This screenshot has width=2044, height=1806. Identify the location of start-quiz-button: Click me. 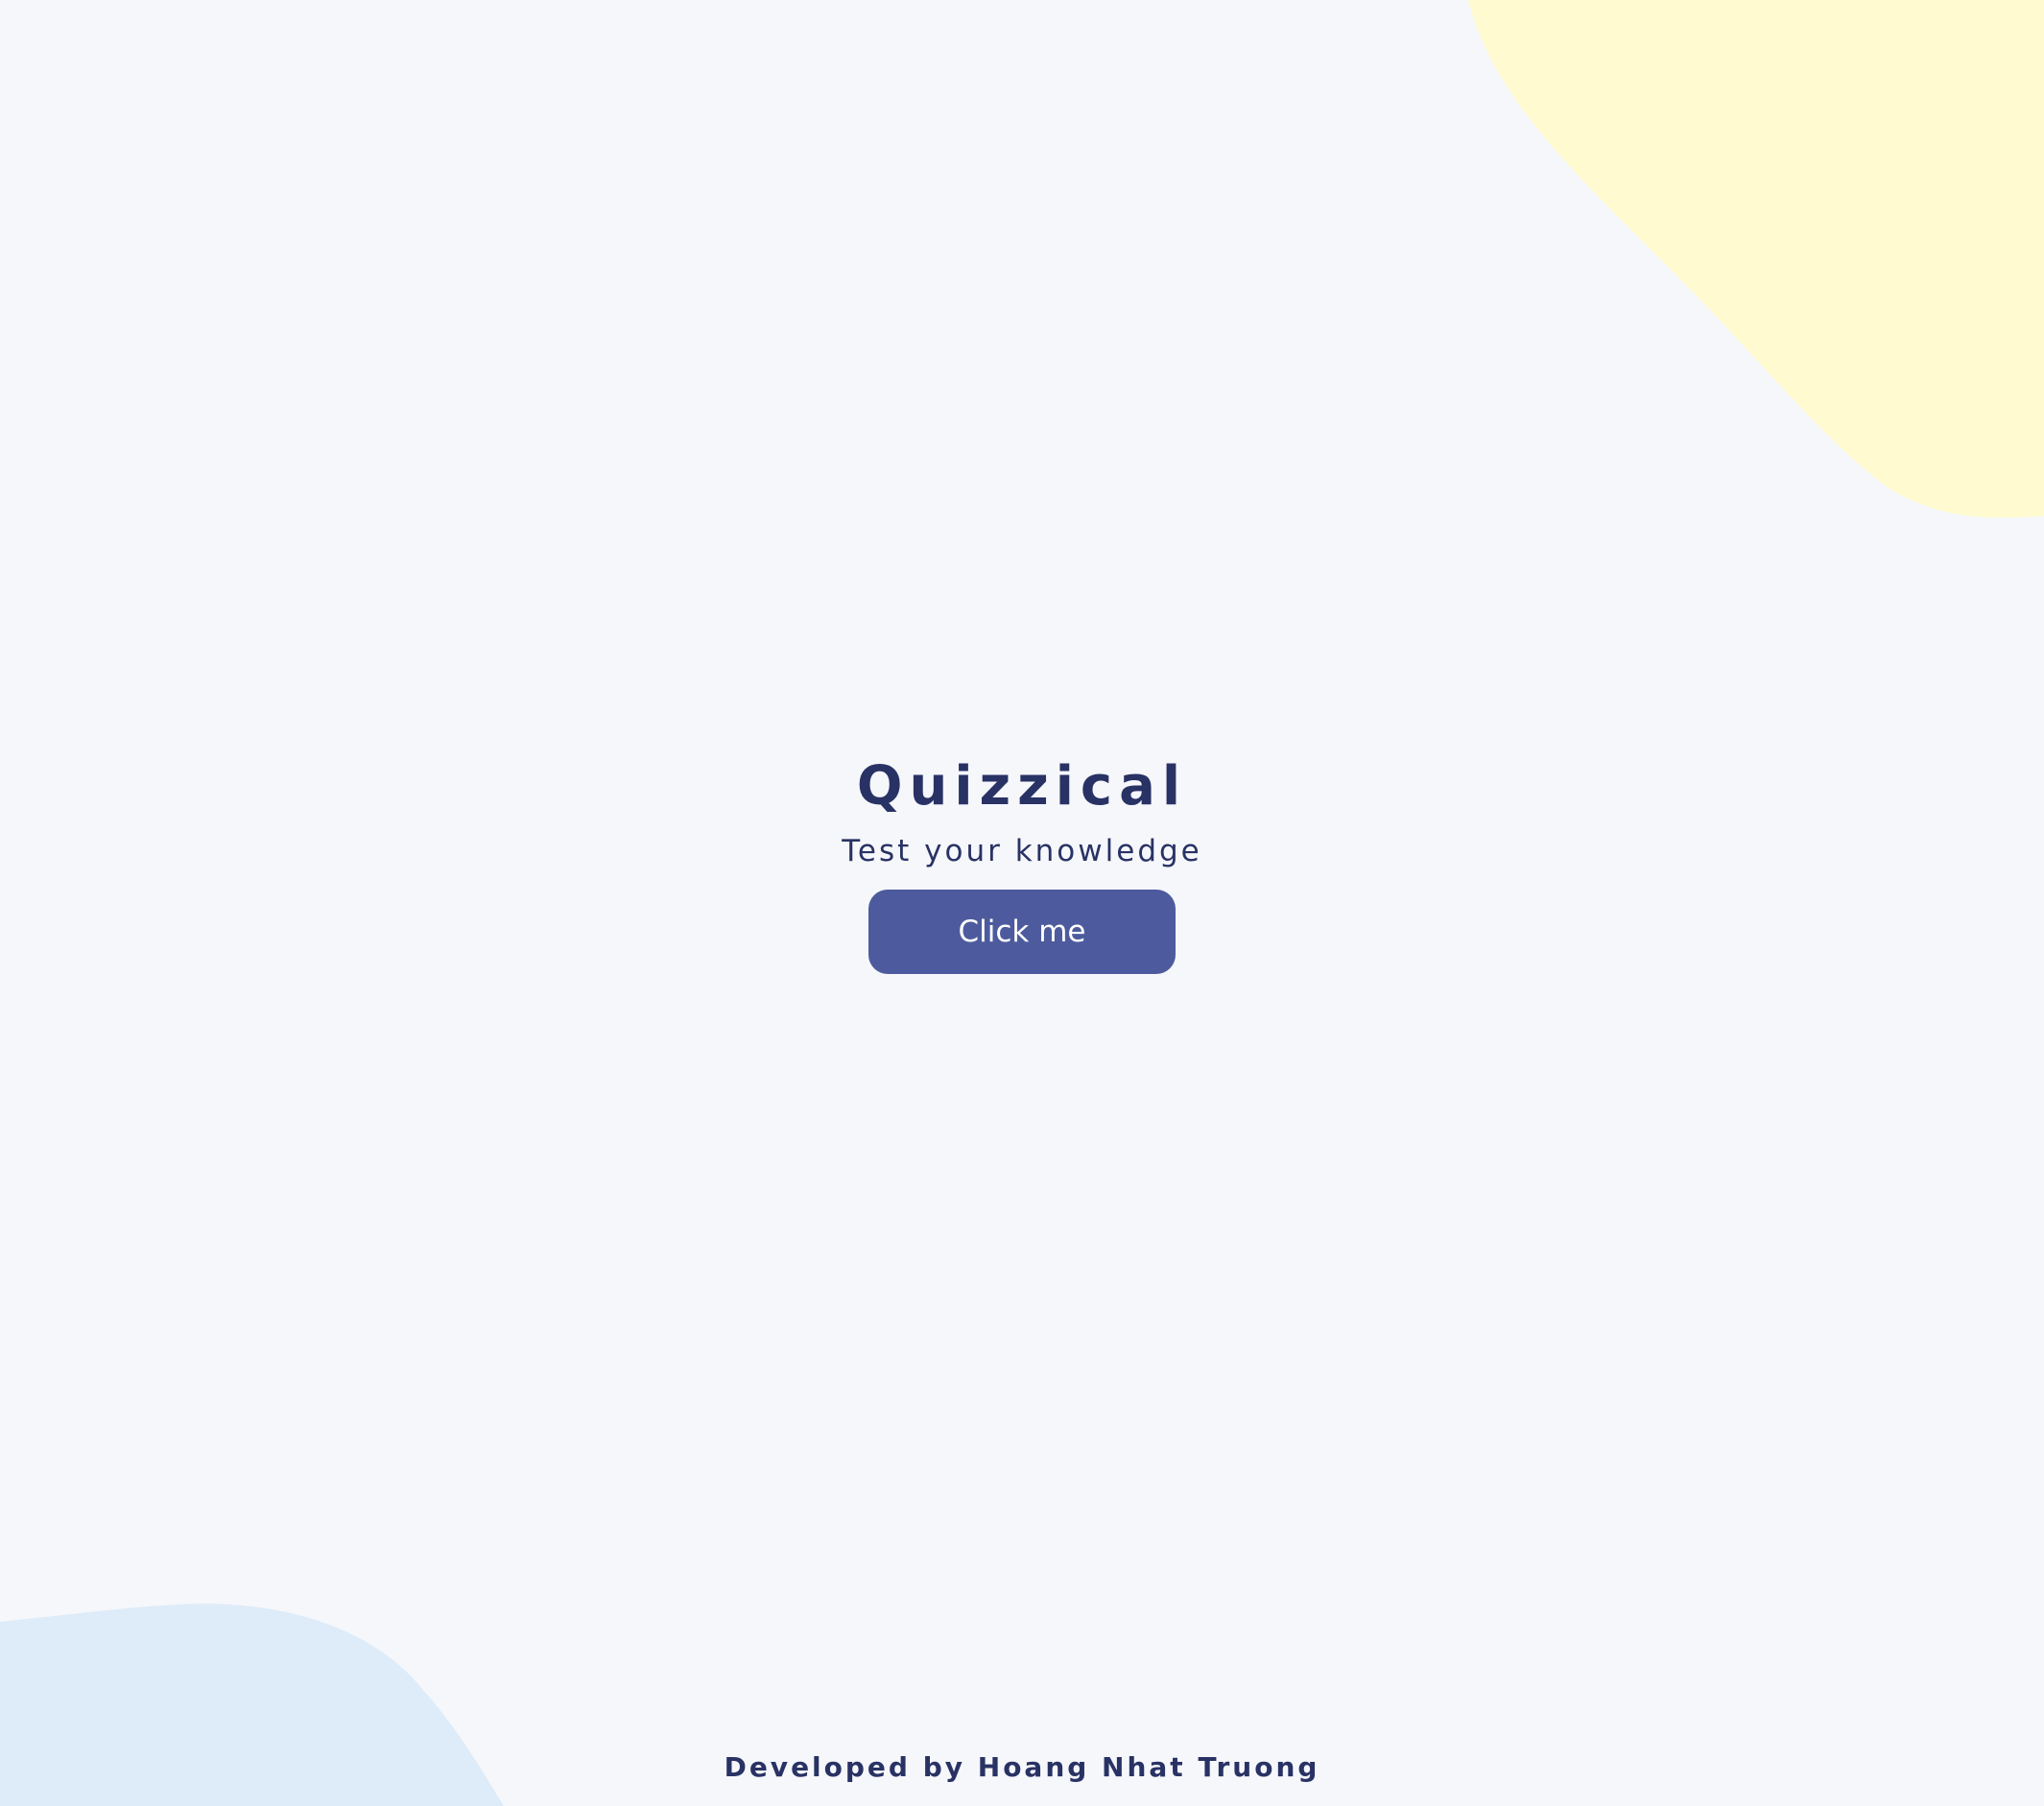
(1022, 932).